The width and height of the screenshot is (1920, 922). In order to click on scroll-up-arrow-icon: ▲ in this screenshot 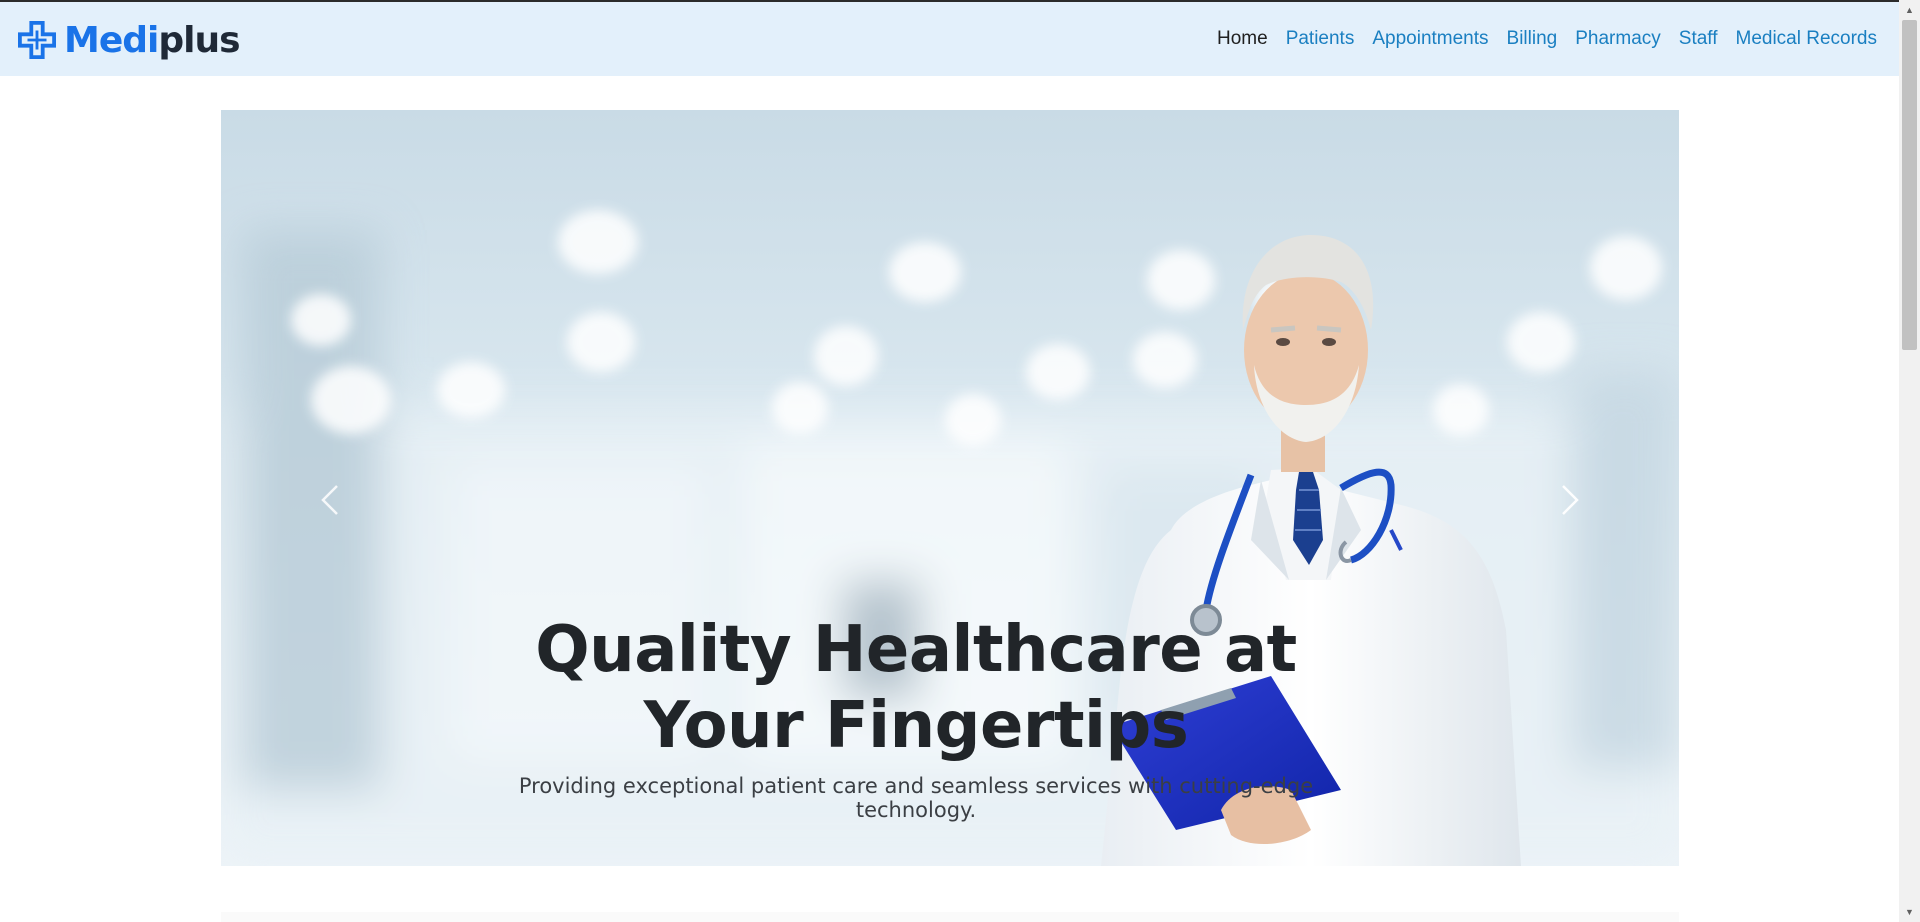, I will do `click(1909, 10)`.